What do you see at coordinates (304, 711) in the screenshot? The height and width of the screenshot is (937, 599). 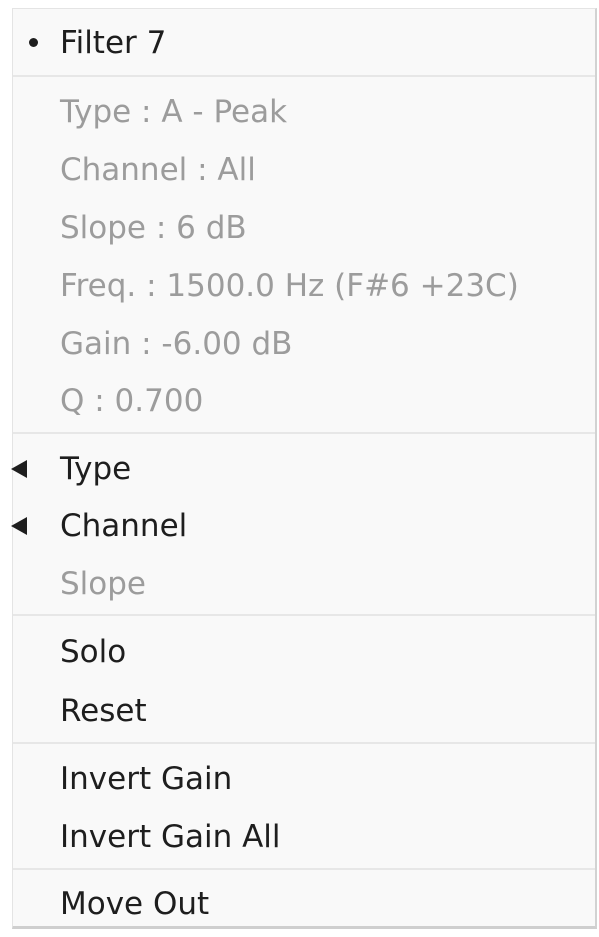 I see `menu-item-reset: Reset` at bounding box center [304, 711].